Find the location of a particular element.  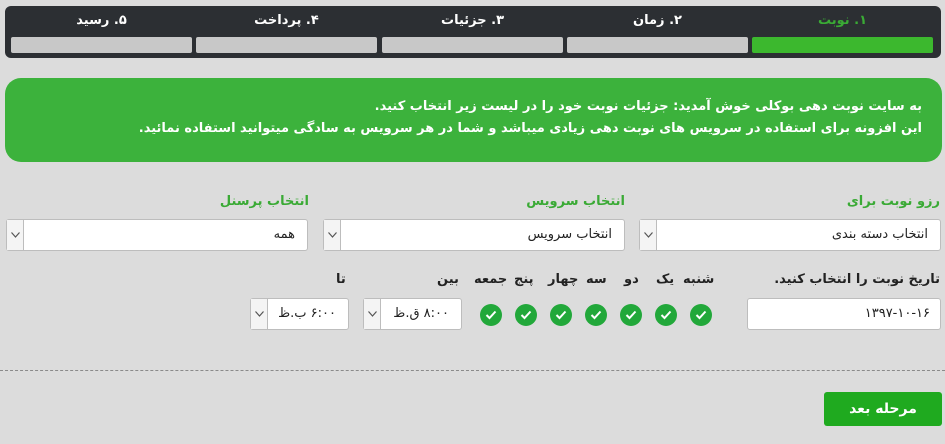

day-label-wednesday: چهار is located at coordinates (563, 279).